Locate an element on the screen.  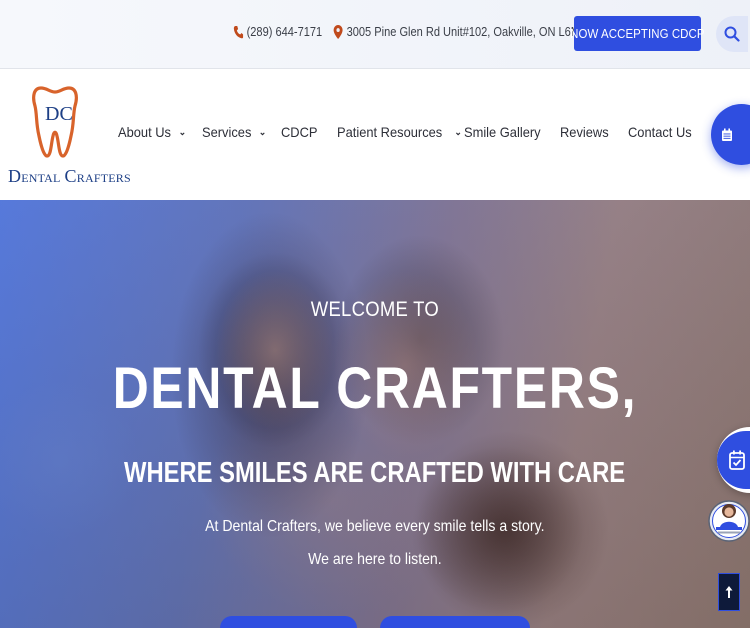
search-button is located at coordinates (732, 34).